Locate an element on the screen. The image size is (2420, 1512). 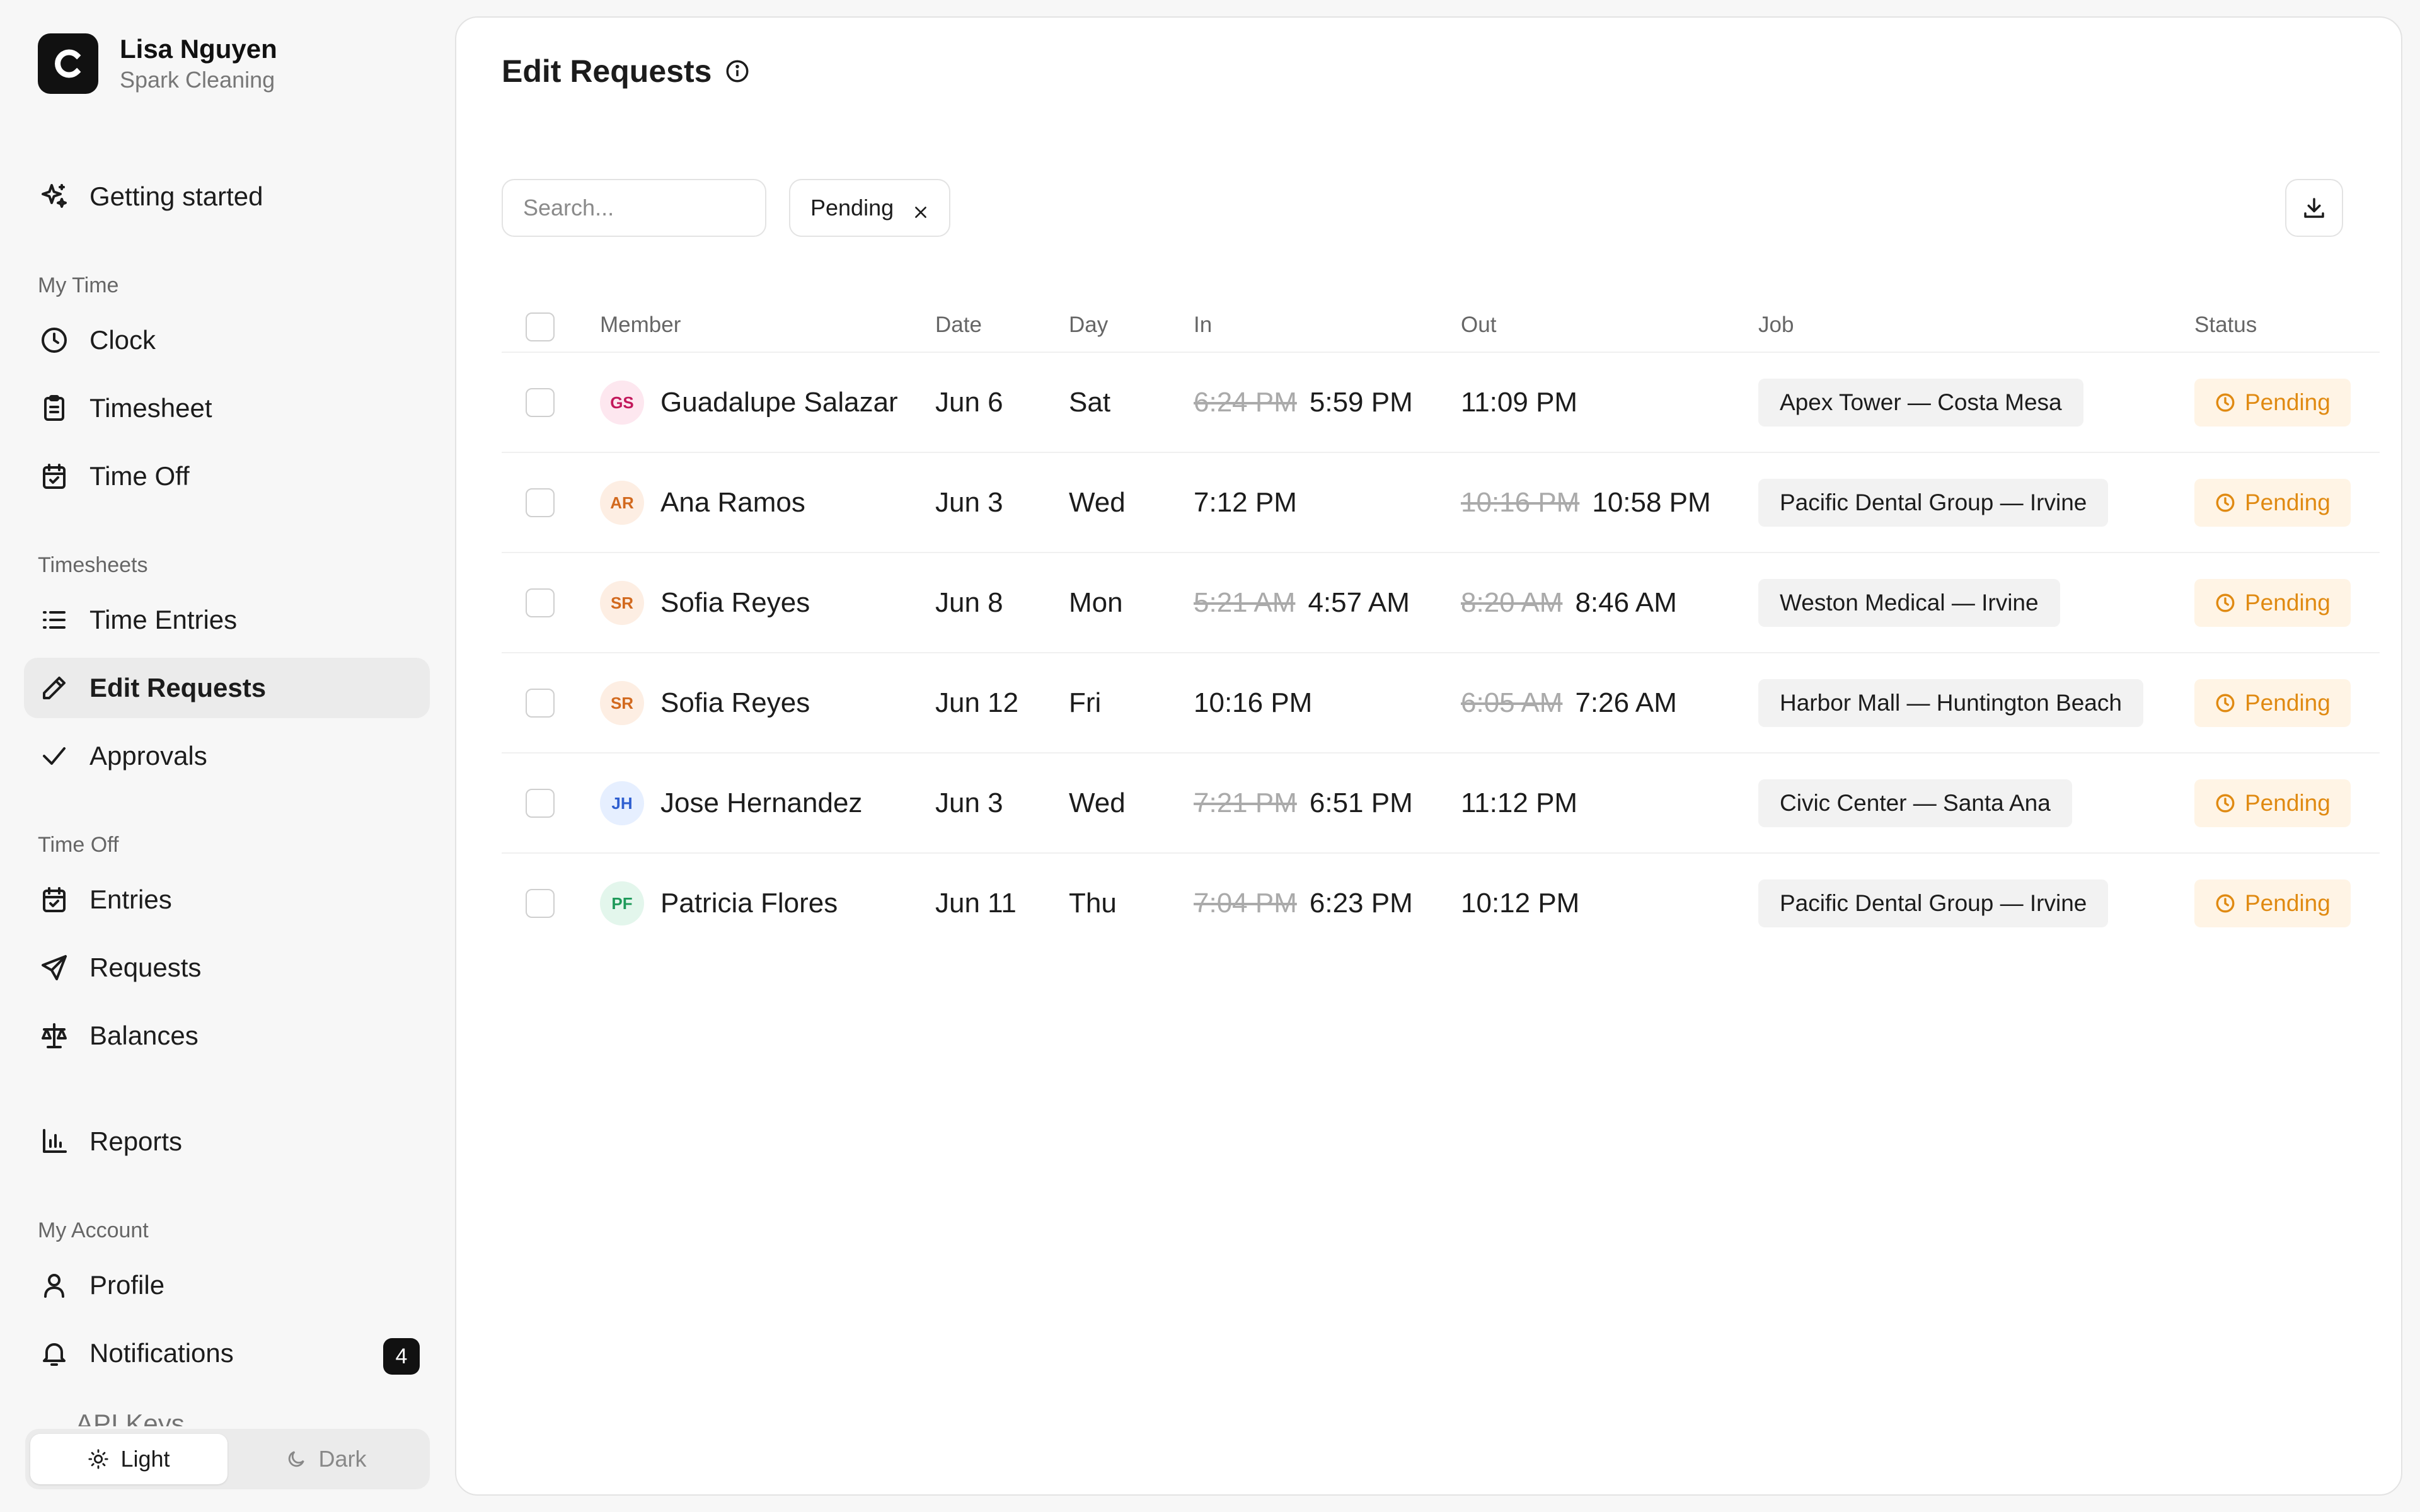
bar-chart-icon is located at coordinates (55, 1141).